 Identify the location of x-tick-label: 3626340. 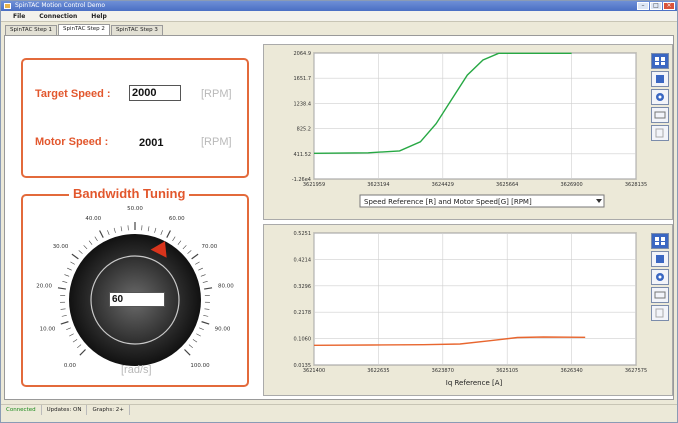
(571, 371).